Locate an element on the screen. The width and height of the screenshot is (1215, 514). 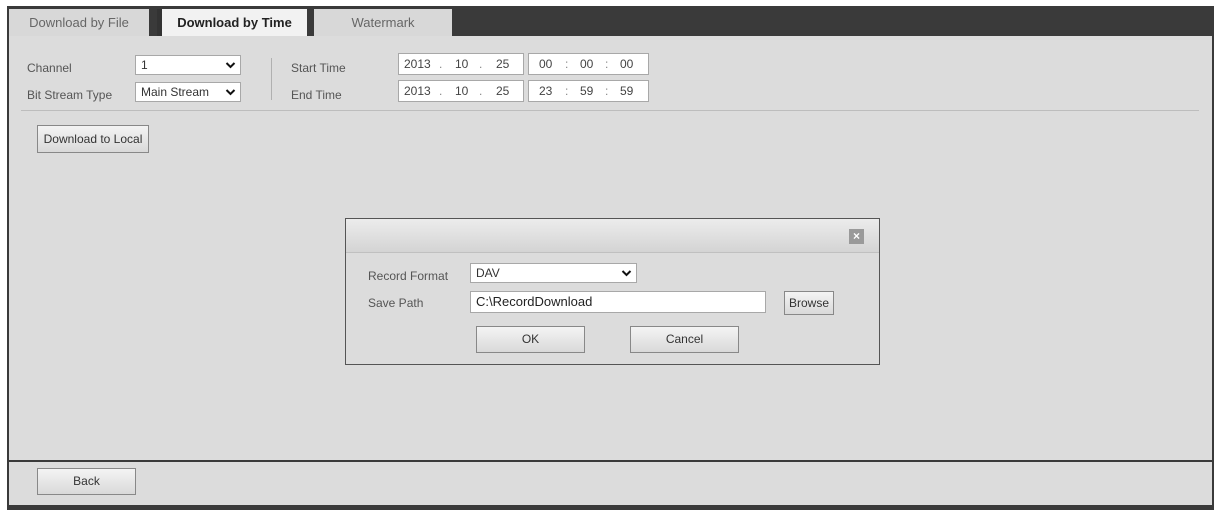
end-date-field: 2013 . 10 . 25 is located at coordinates (461, 91).